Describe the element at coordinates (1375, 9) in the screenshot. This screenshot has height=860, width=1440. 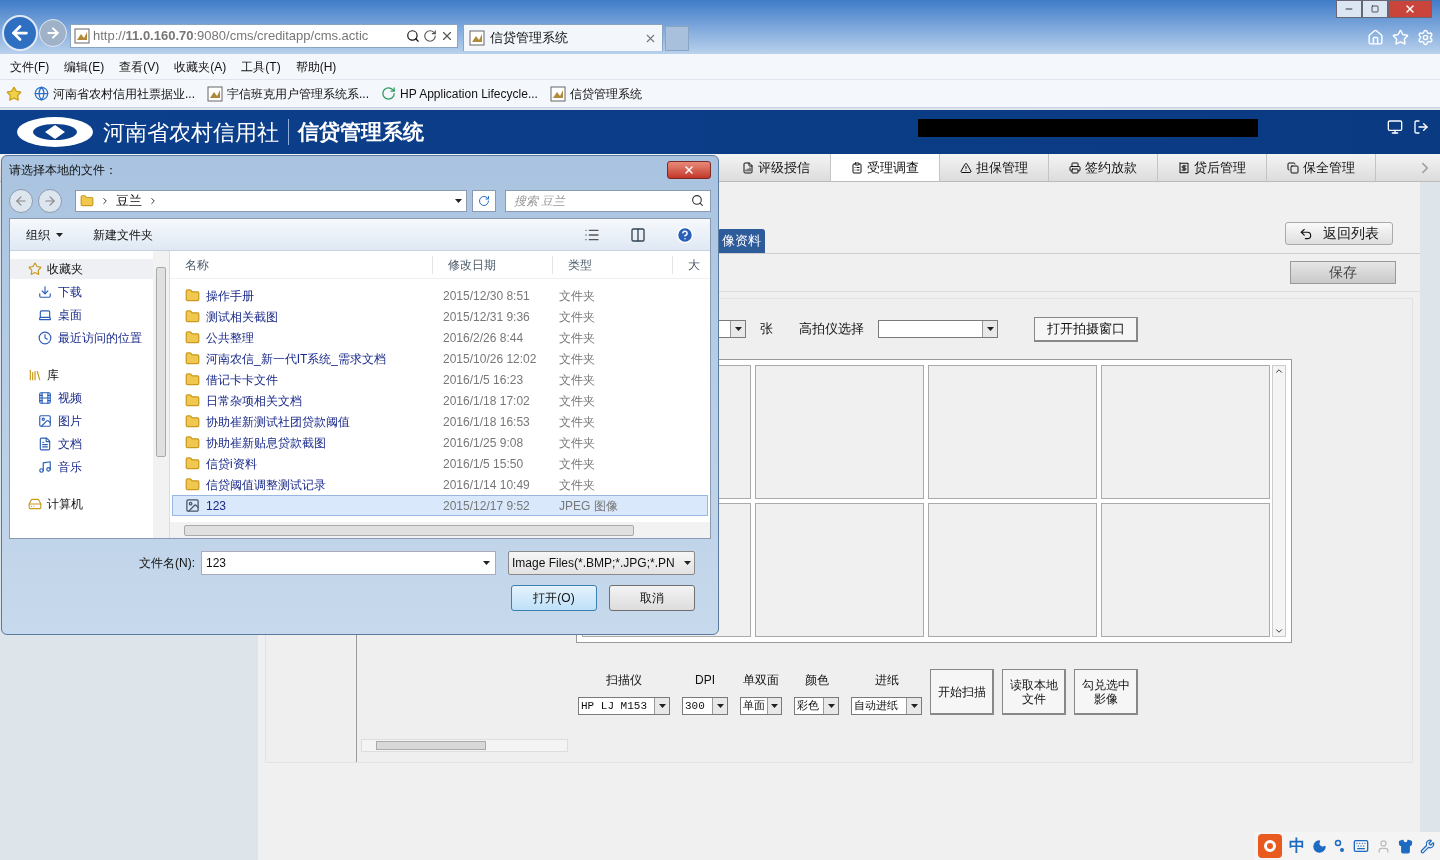
I see `maximize-button` at that location.